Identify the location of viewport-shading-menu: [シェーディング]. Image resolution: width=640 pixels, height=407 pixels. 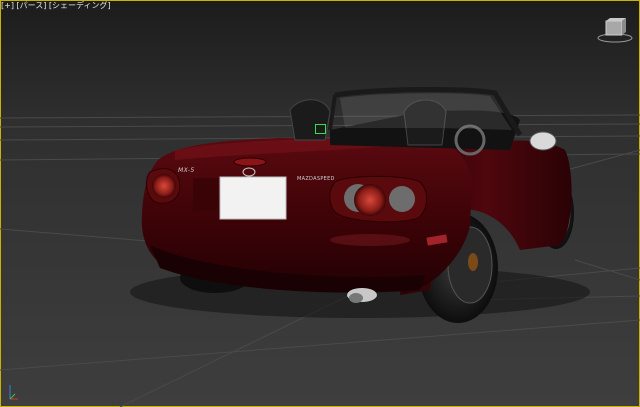
(80, 5).